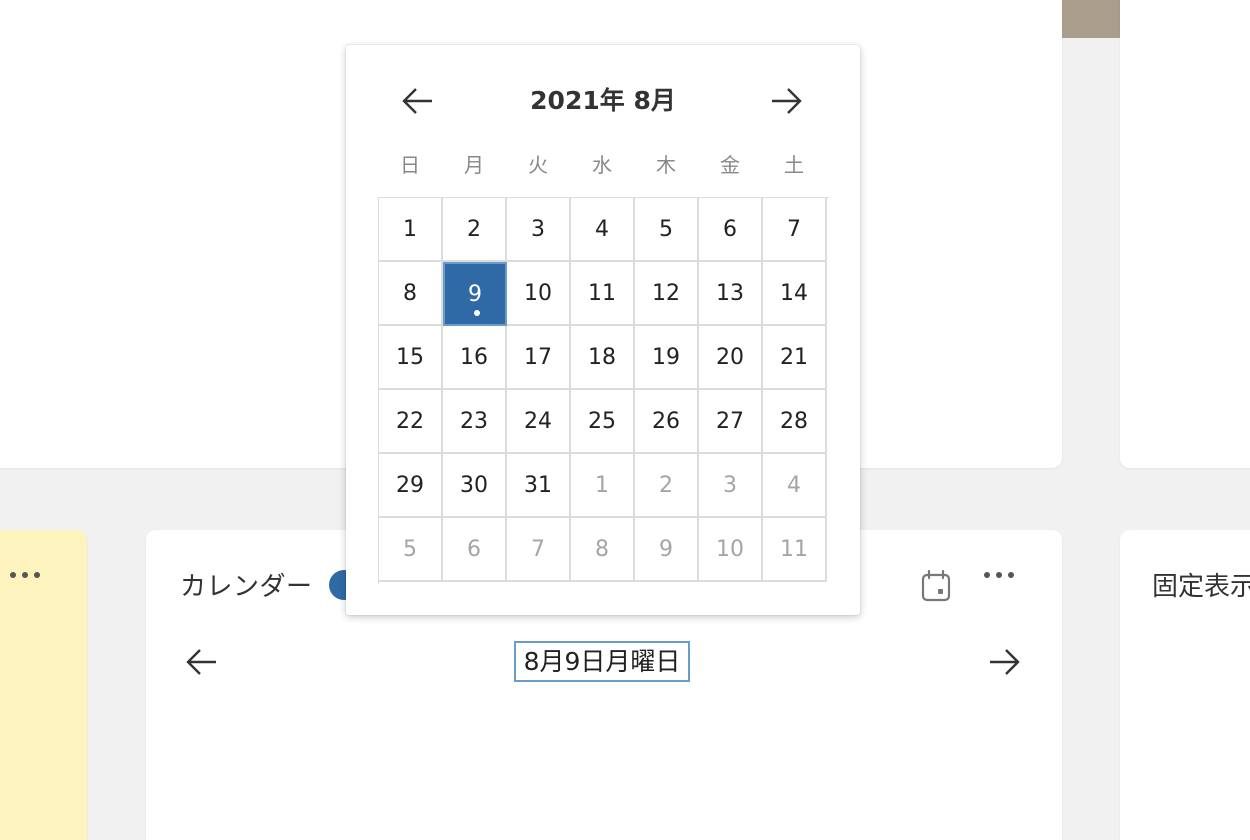 The image size is (1250, 840). What do you see at coordinates (795, 358) in the screenshot?
I see `day-cell: 21` at bounding box center [795, 358].